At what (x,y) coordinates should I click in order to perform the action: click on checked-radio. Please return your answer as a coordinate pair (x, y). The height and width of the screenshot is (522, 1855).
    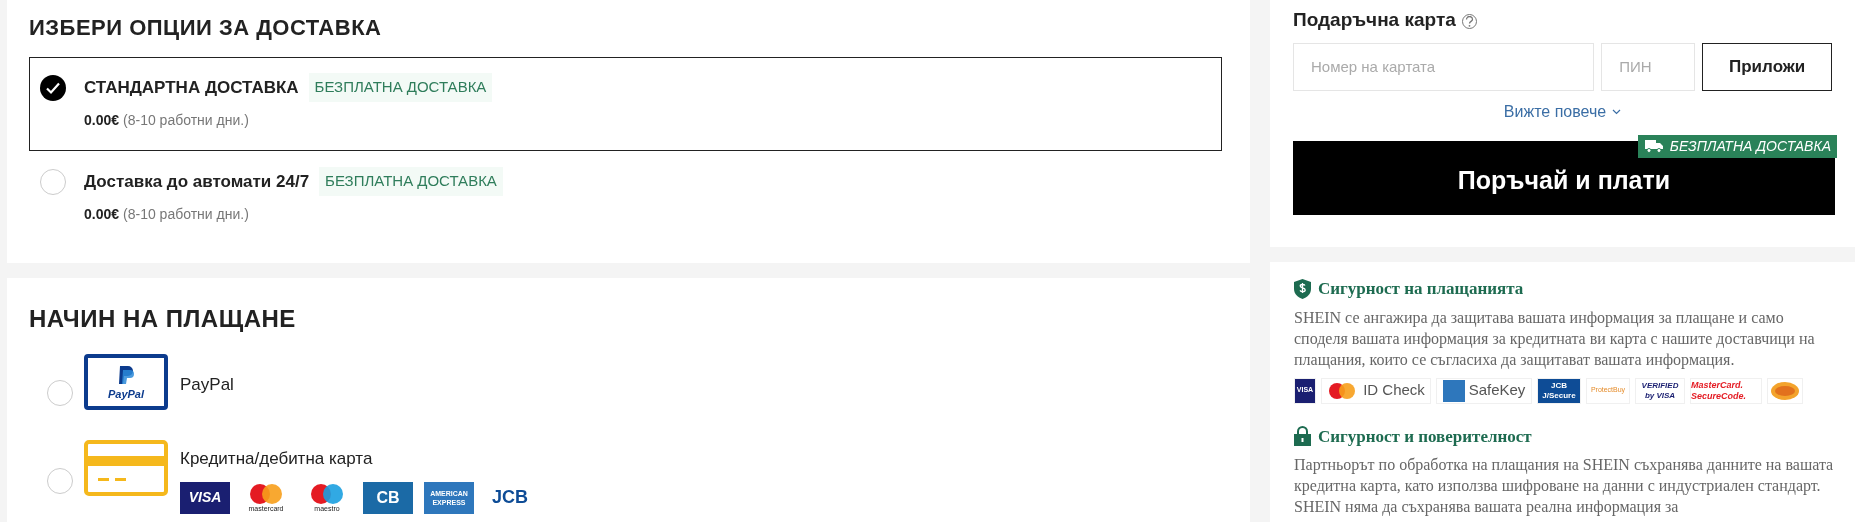
    Looking at the image, I should click on (53, 88).